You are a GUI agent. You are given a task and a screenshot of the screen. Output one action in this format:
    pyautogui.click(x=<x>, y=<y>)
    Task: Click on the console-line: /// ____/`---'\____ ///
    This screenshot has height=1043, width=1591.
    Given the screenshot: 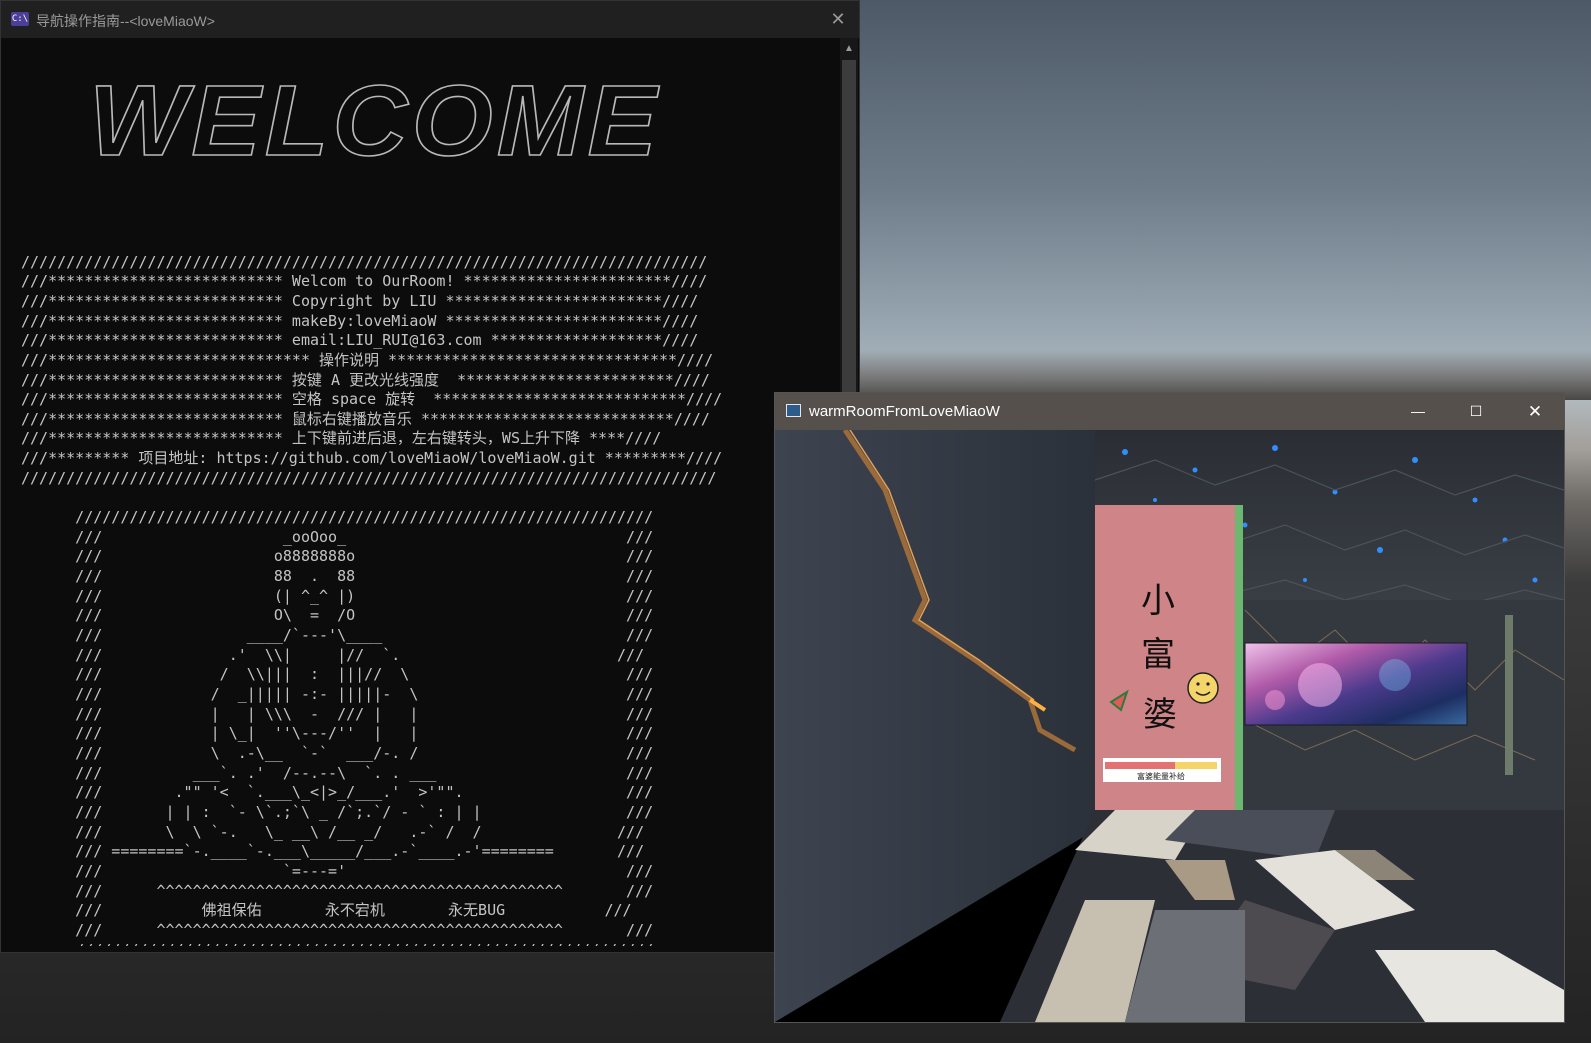 What is the action you would take?
    pyautogui.click(x=364, y=635)
    